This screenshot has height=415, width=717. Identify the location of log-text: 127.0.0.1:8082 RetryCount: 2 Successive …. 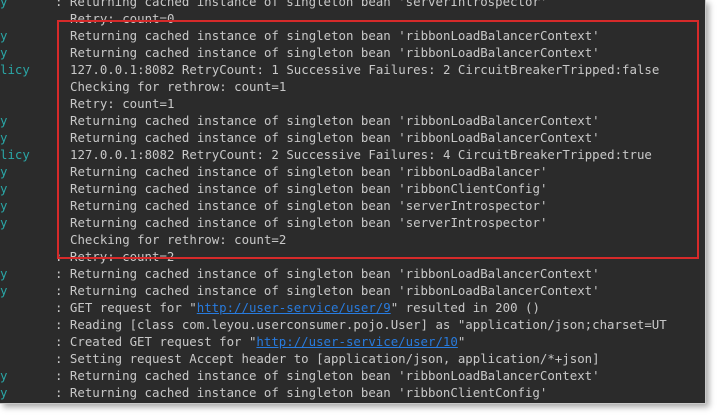
(361, 154).